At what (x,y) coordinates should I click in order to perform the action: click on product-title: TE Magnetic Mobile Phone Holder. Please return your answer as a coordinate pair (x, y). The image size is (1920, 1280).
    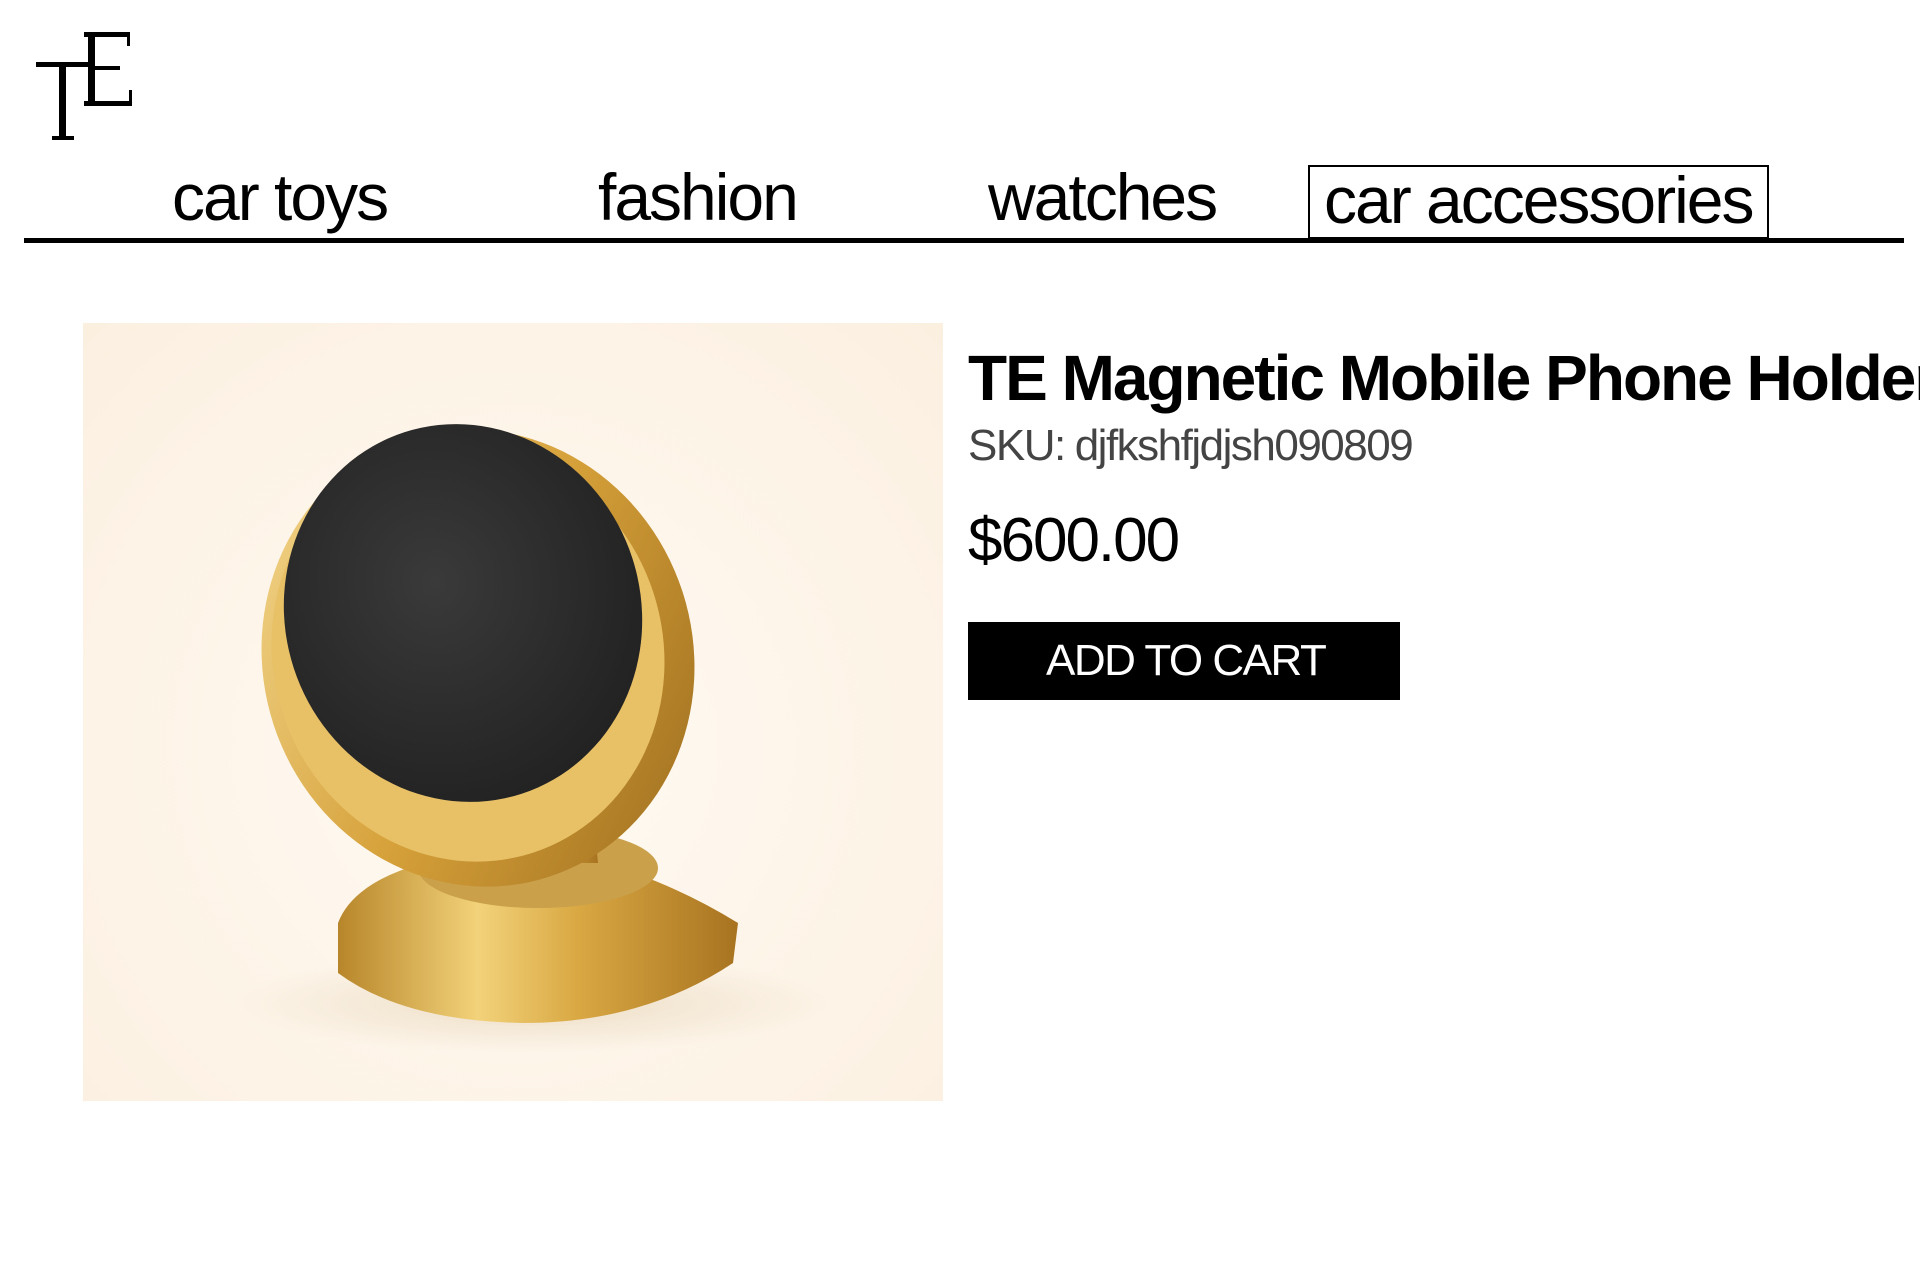
    Looking at the image, I should click on (1444, 378).